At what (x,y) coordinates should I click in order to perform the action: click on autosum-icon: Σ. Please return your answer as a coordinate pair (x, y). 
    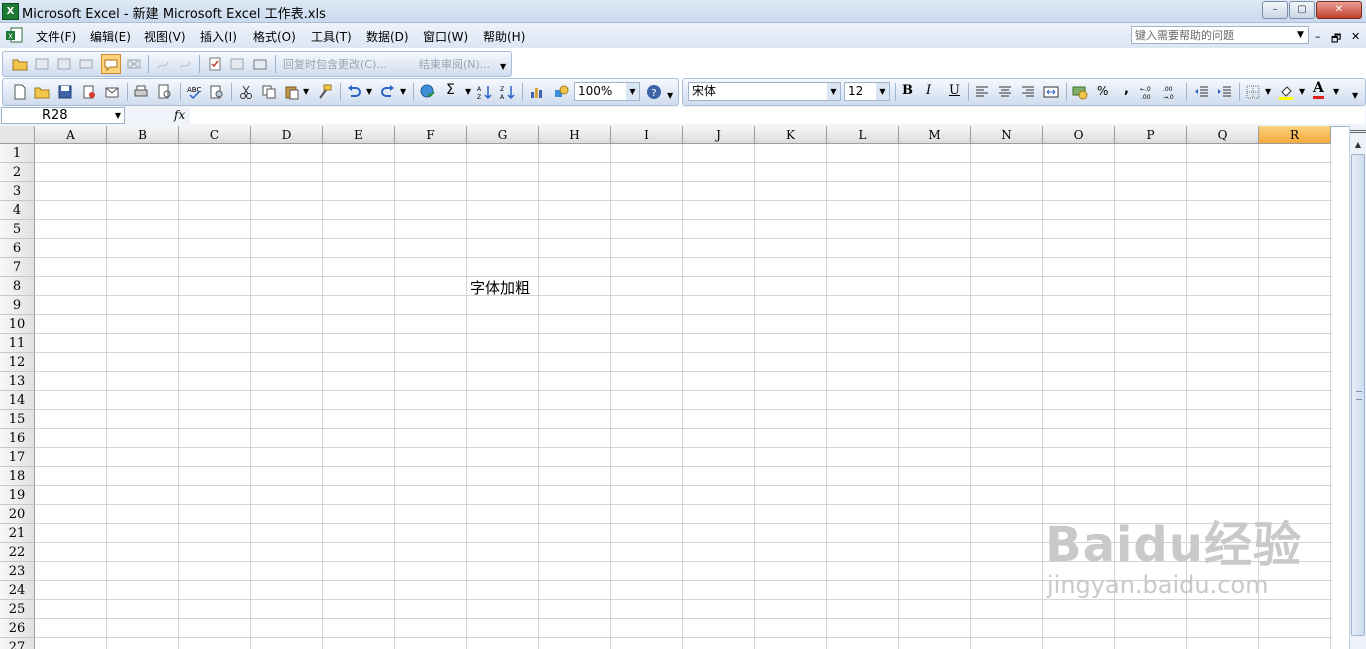
    Looking at the image, I should click on (450, 90).